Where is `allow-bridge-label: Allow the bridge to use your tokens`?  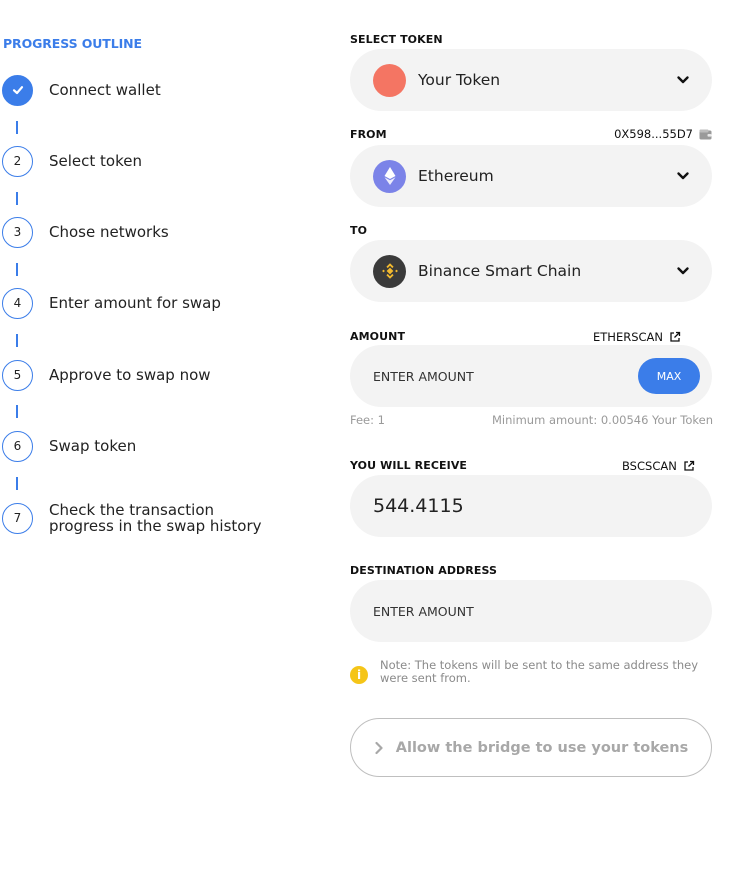
allow-bridge-label: Allow the bridge to use your tokens is located at coordinates (542, 747).